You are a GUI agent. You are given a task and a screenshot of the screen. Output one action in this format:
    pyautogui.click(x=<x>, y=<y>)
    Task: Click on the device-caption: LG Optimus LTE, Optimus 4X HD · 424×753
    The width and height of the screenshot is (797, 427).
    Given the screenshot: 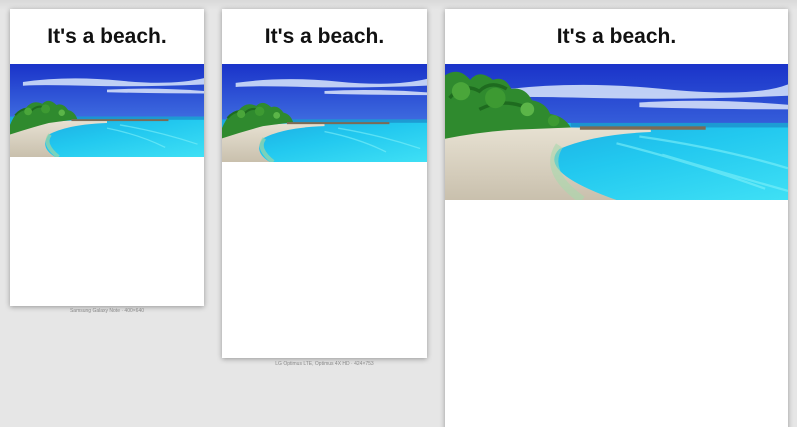 What is the action you would take?
    pyautogui.click(x=324, y=364)
    